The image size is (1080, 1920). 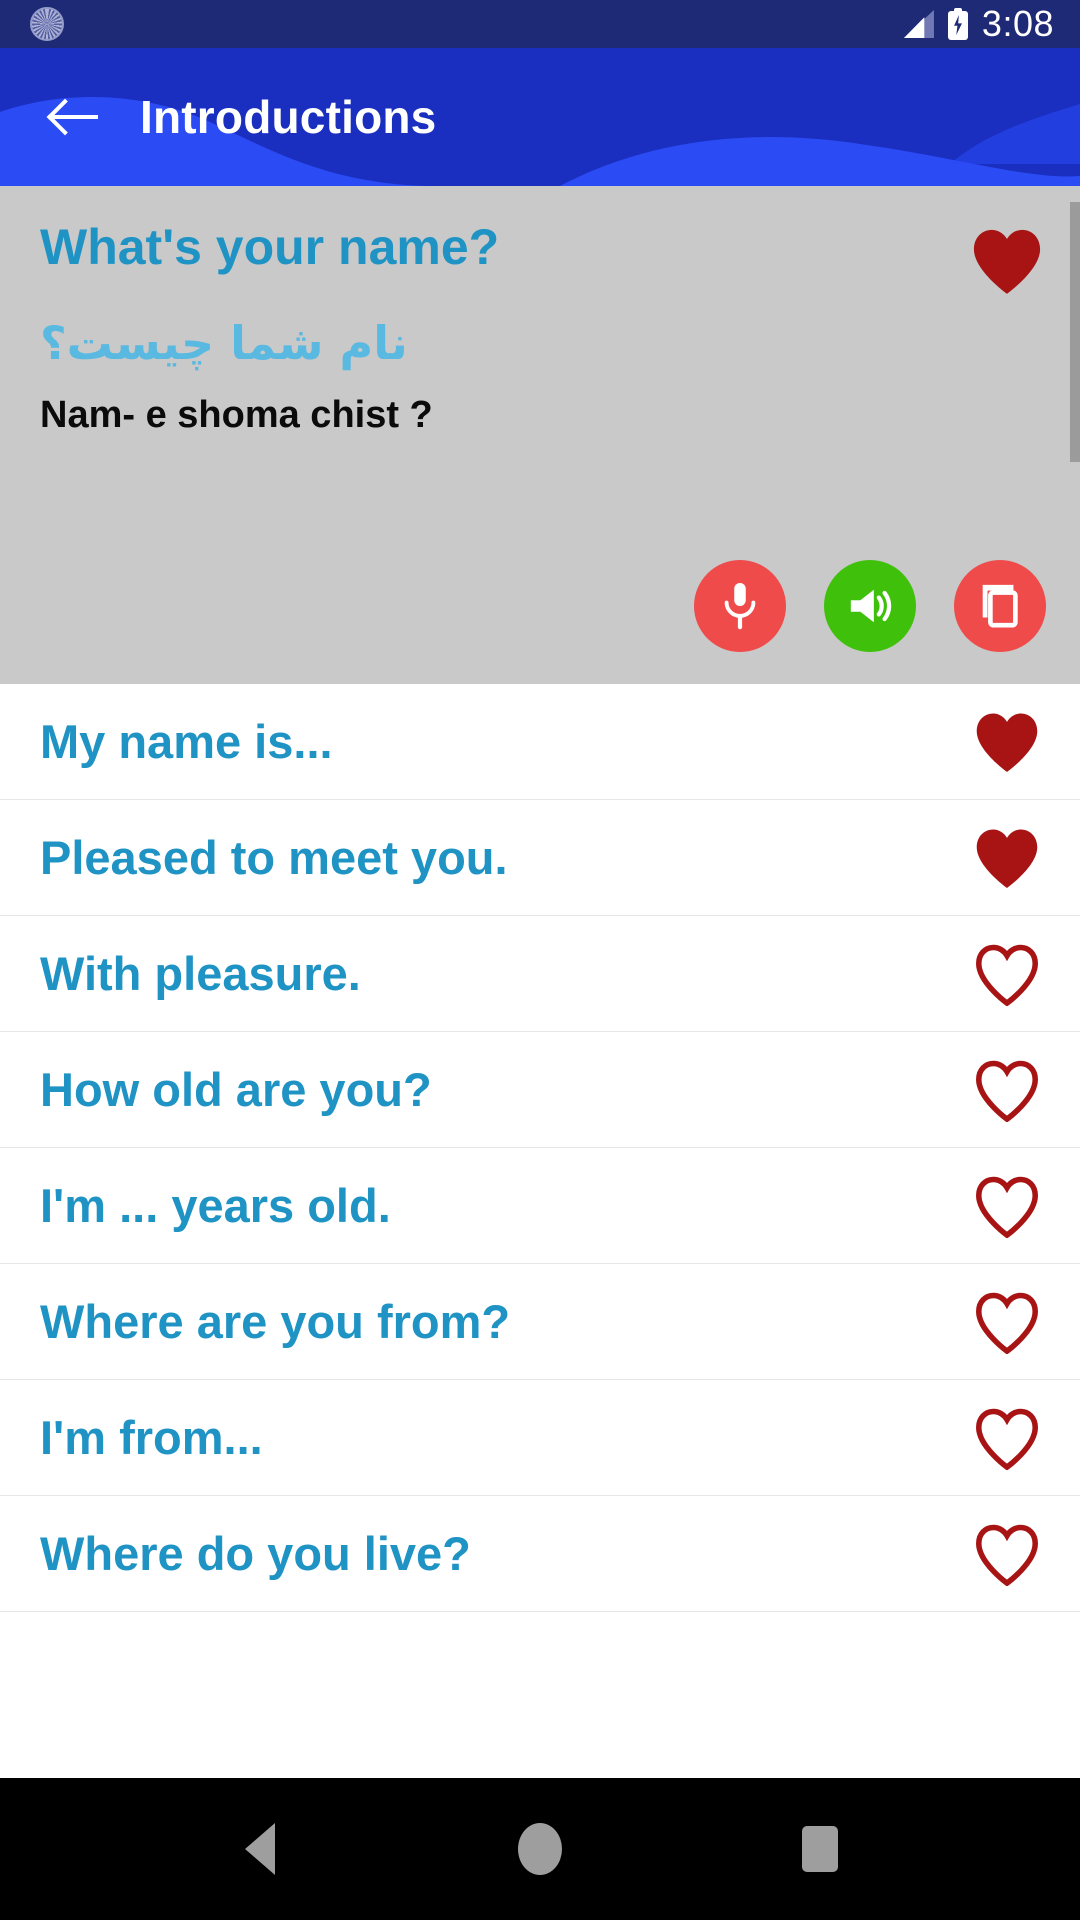 I want to click on copy-button, so click(x=1000, y=606).